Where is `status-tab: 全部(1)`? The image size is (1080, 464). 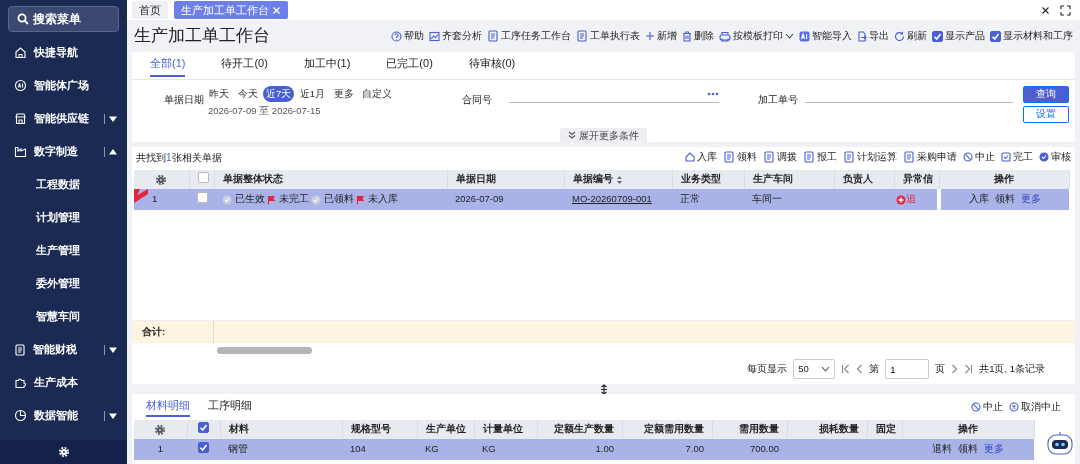 status-tab: 全部(1) is located at coordinates (168, 65).